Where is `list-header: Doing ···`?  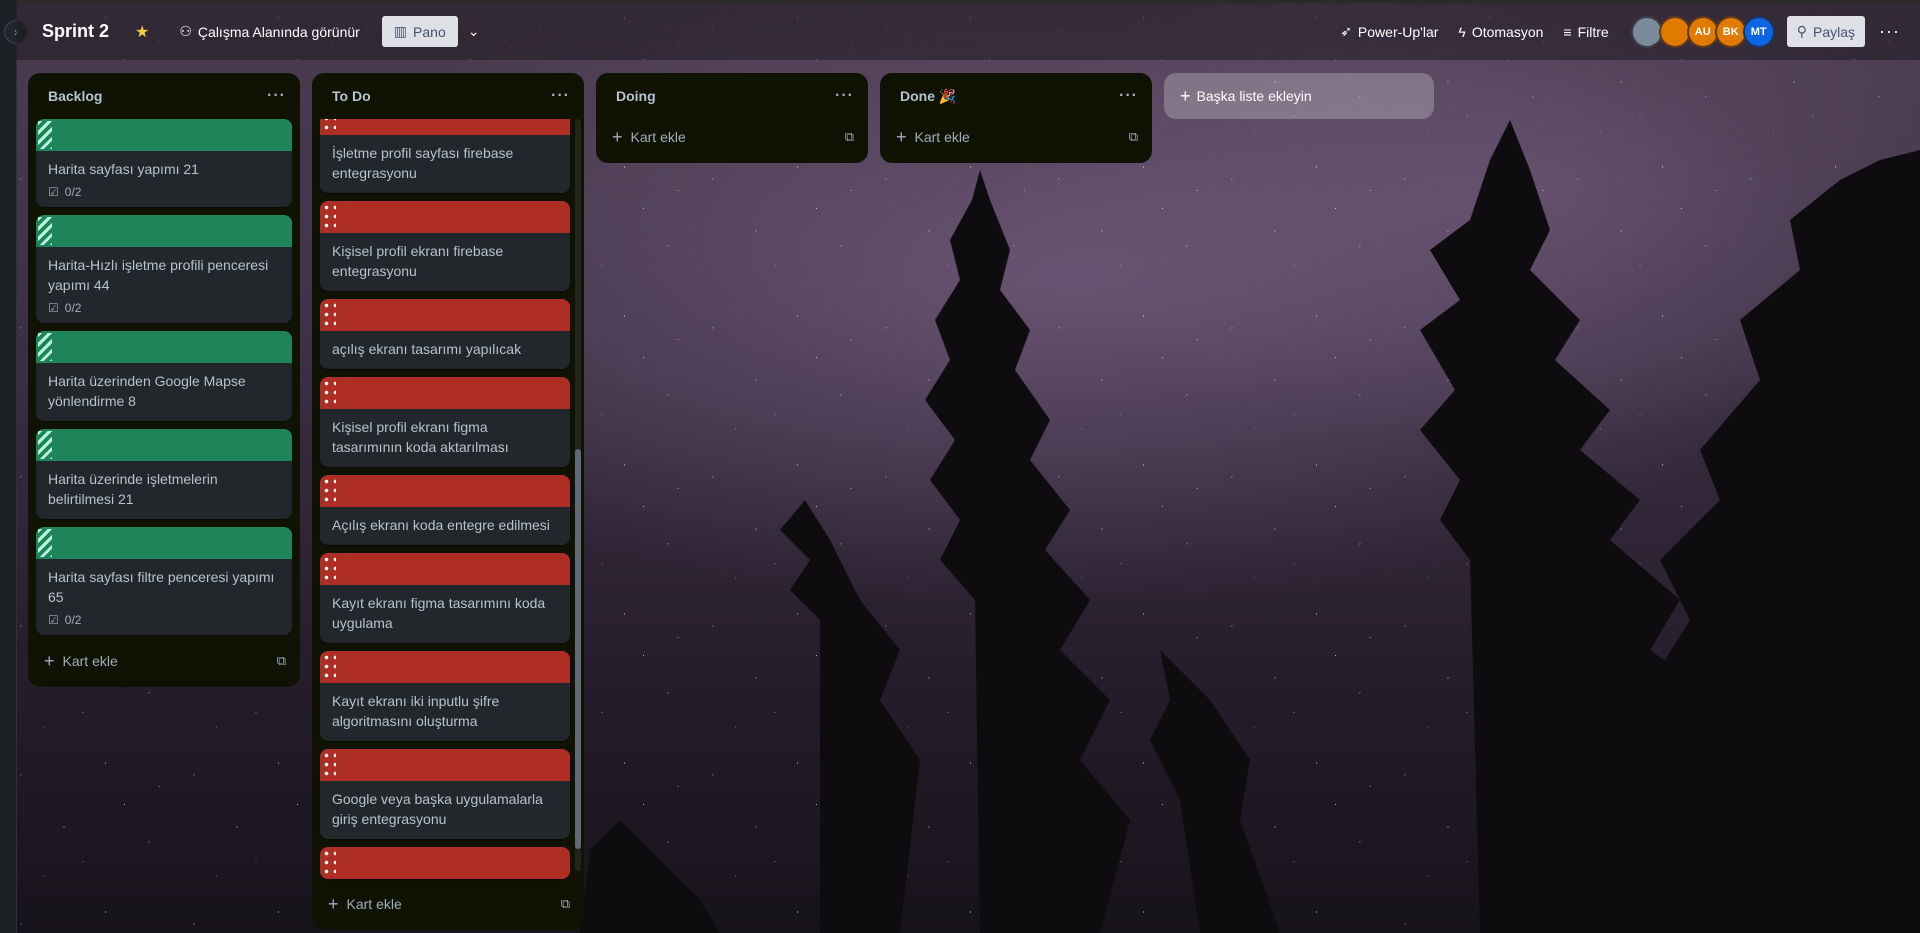
list-header: Doing ··· is located at coordinates (732, 96).